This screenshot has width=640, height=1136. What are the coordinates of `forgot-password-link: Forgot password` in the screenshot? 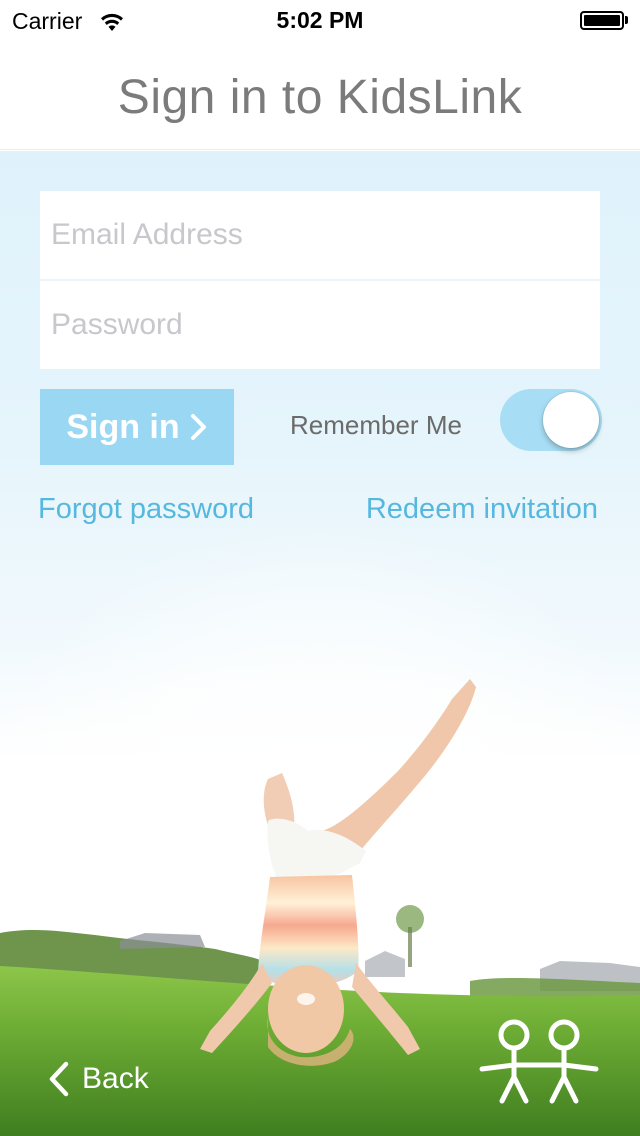 It's located at (146, 509).